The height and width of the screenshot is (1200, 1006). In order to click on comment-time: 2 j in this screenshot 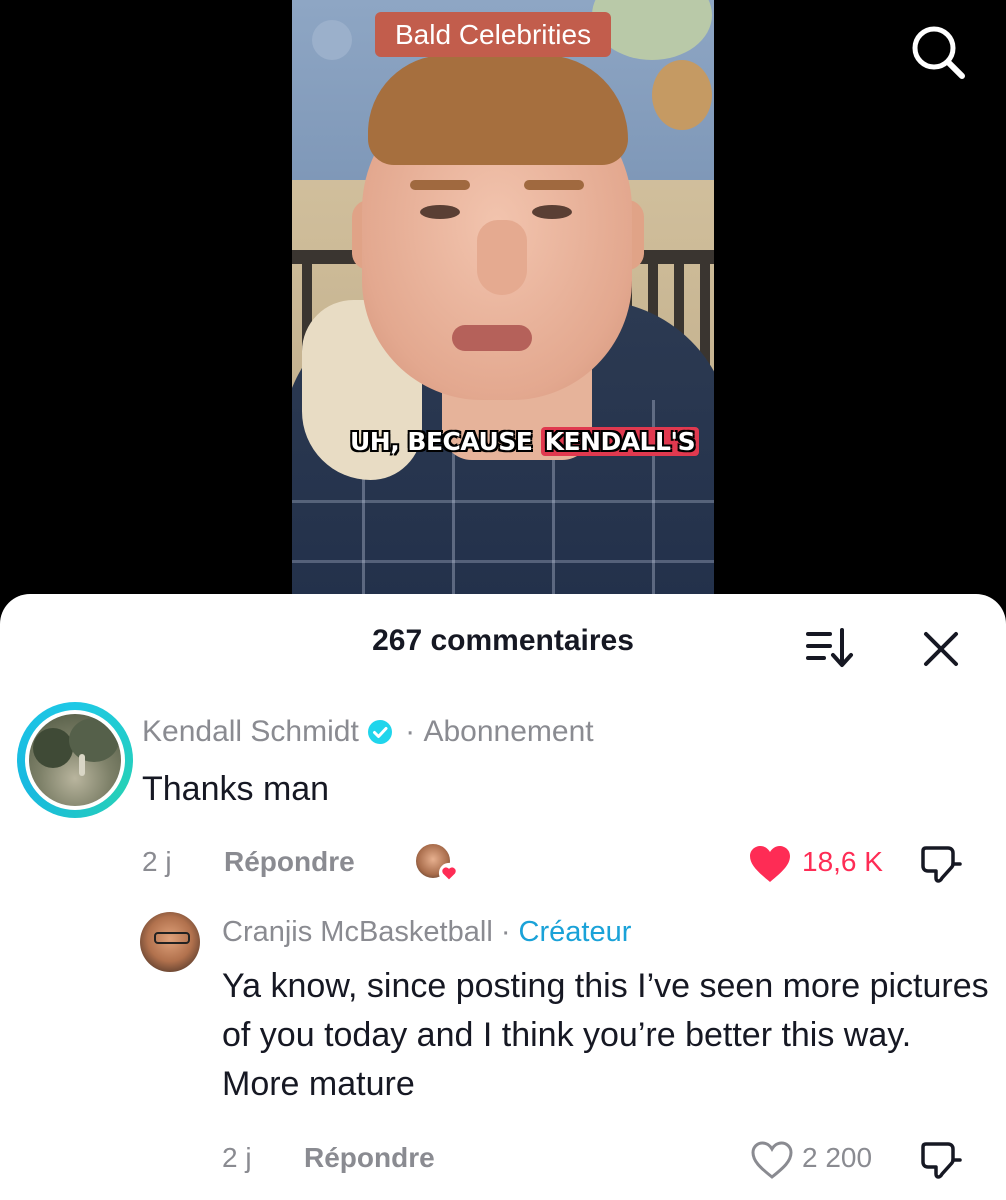, I will do `click(157, 861)`.